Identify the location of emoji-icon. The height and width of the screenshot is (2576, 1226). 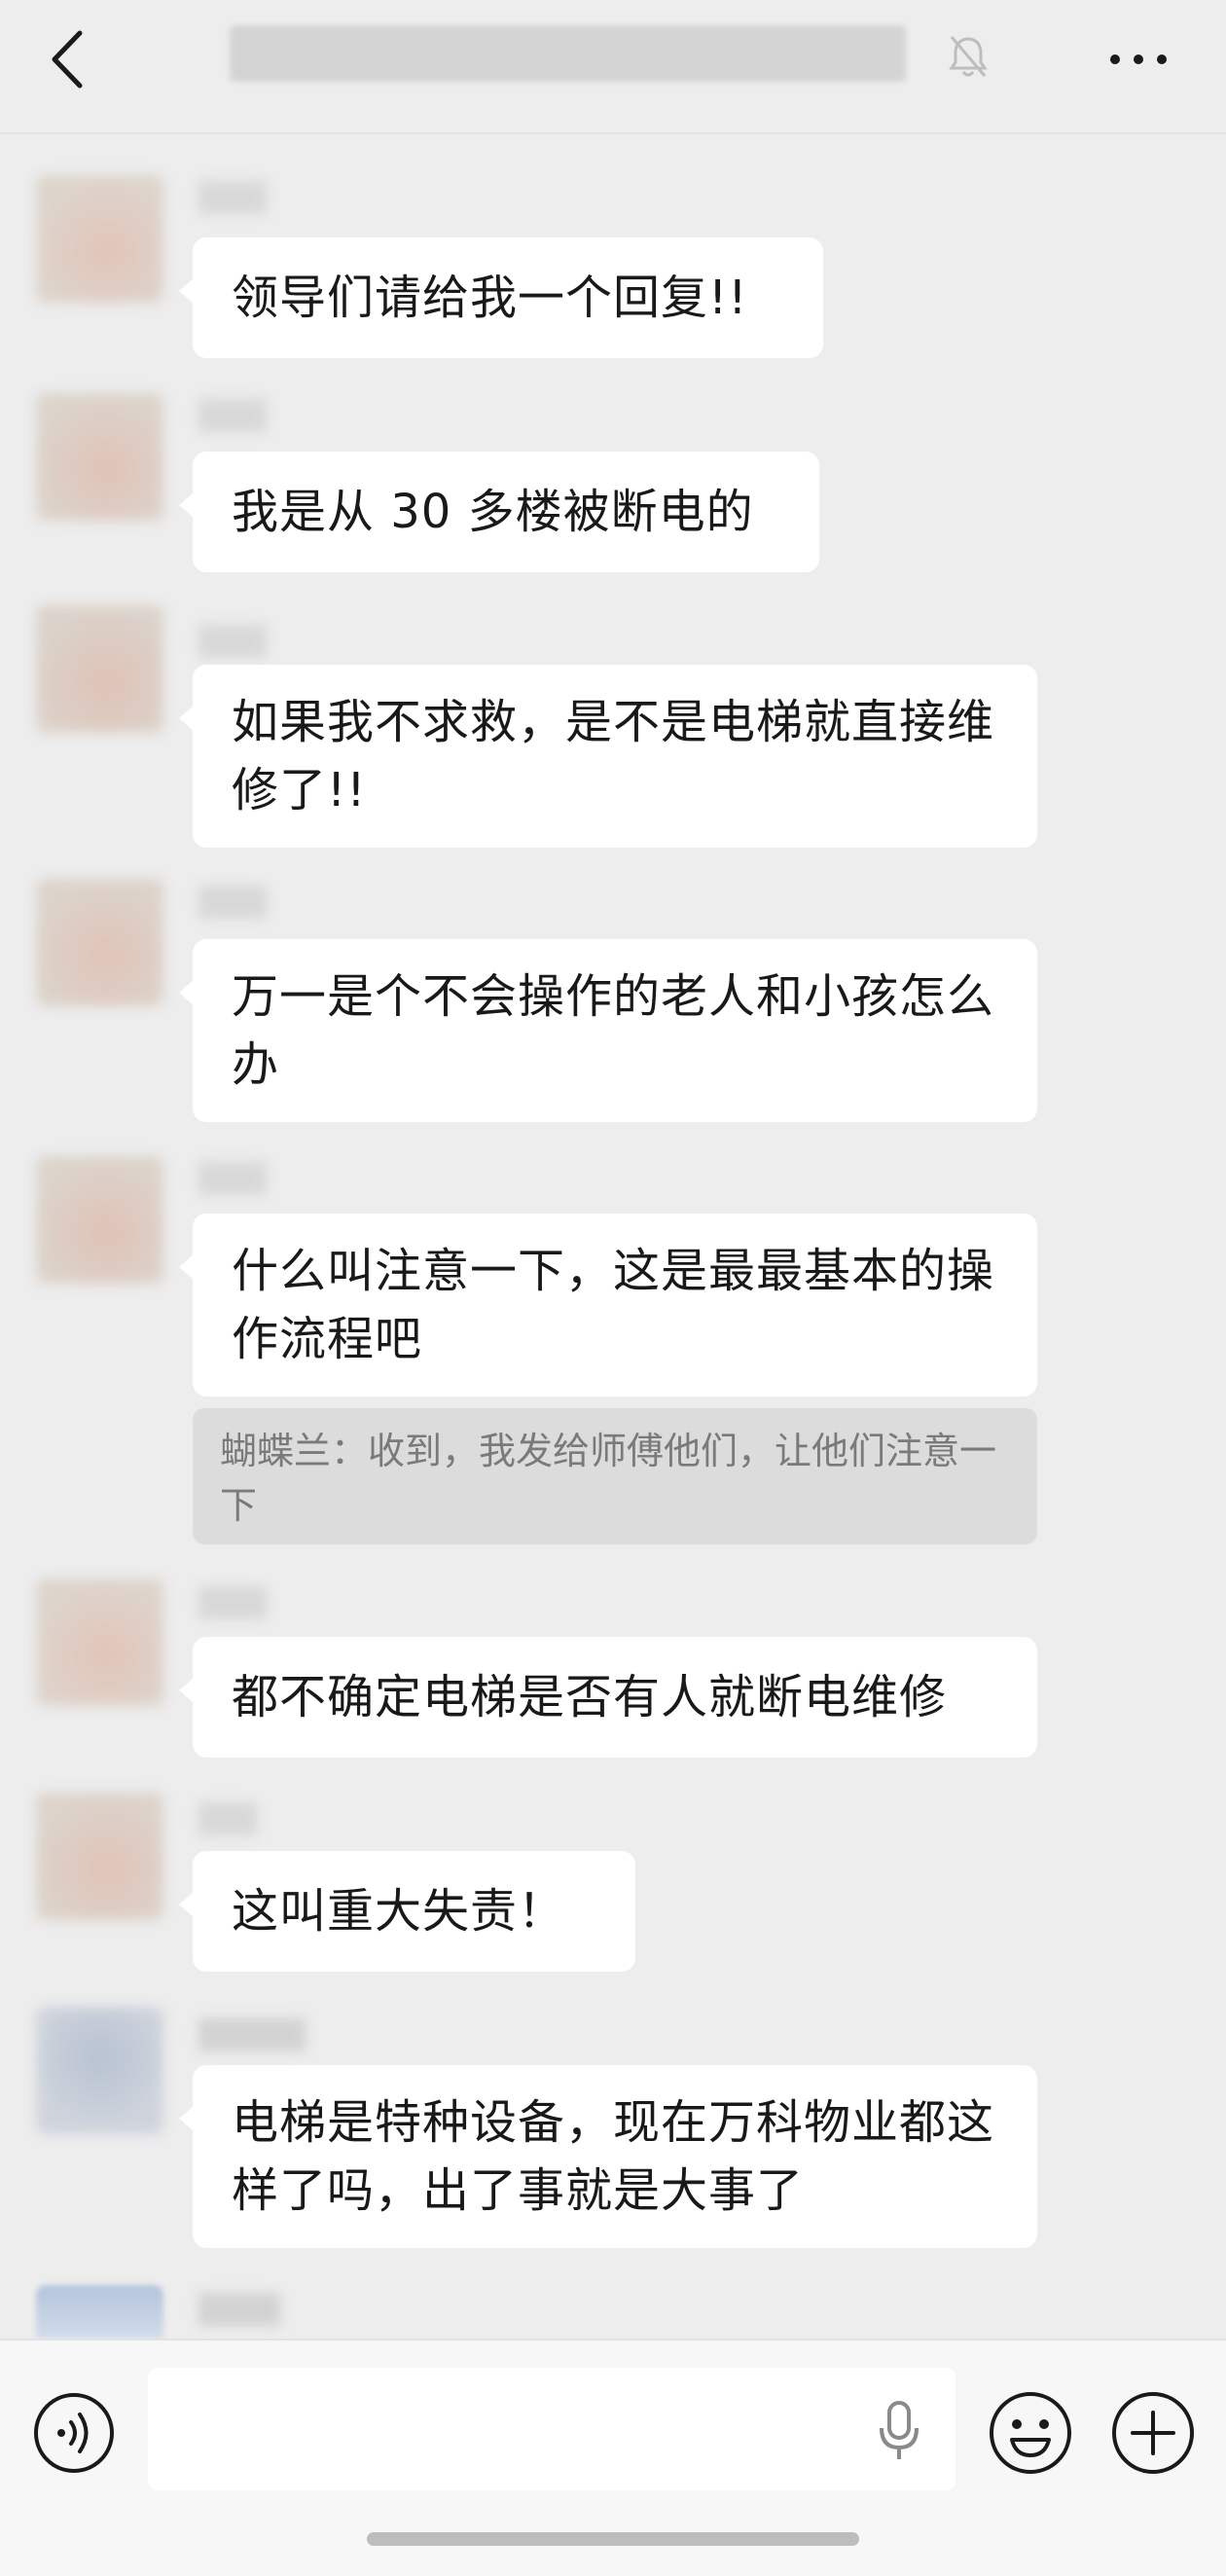
(1030, 2433).